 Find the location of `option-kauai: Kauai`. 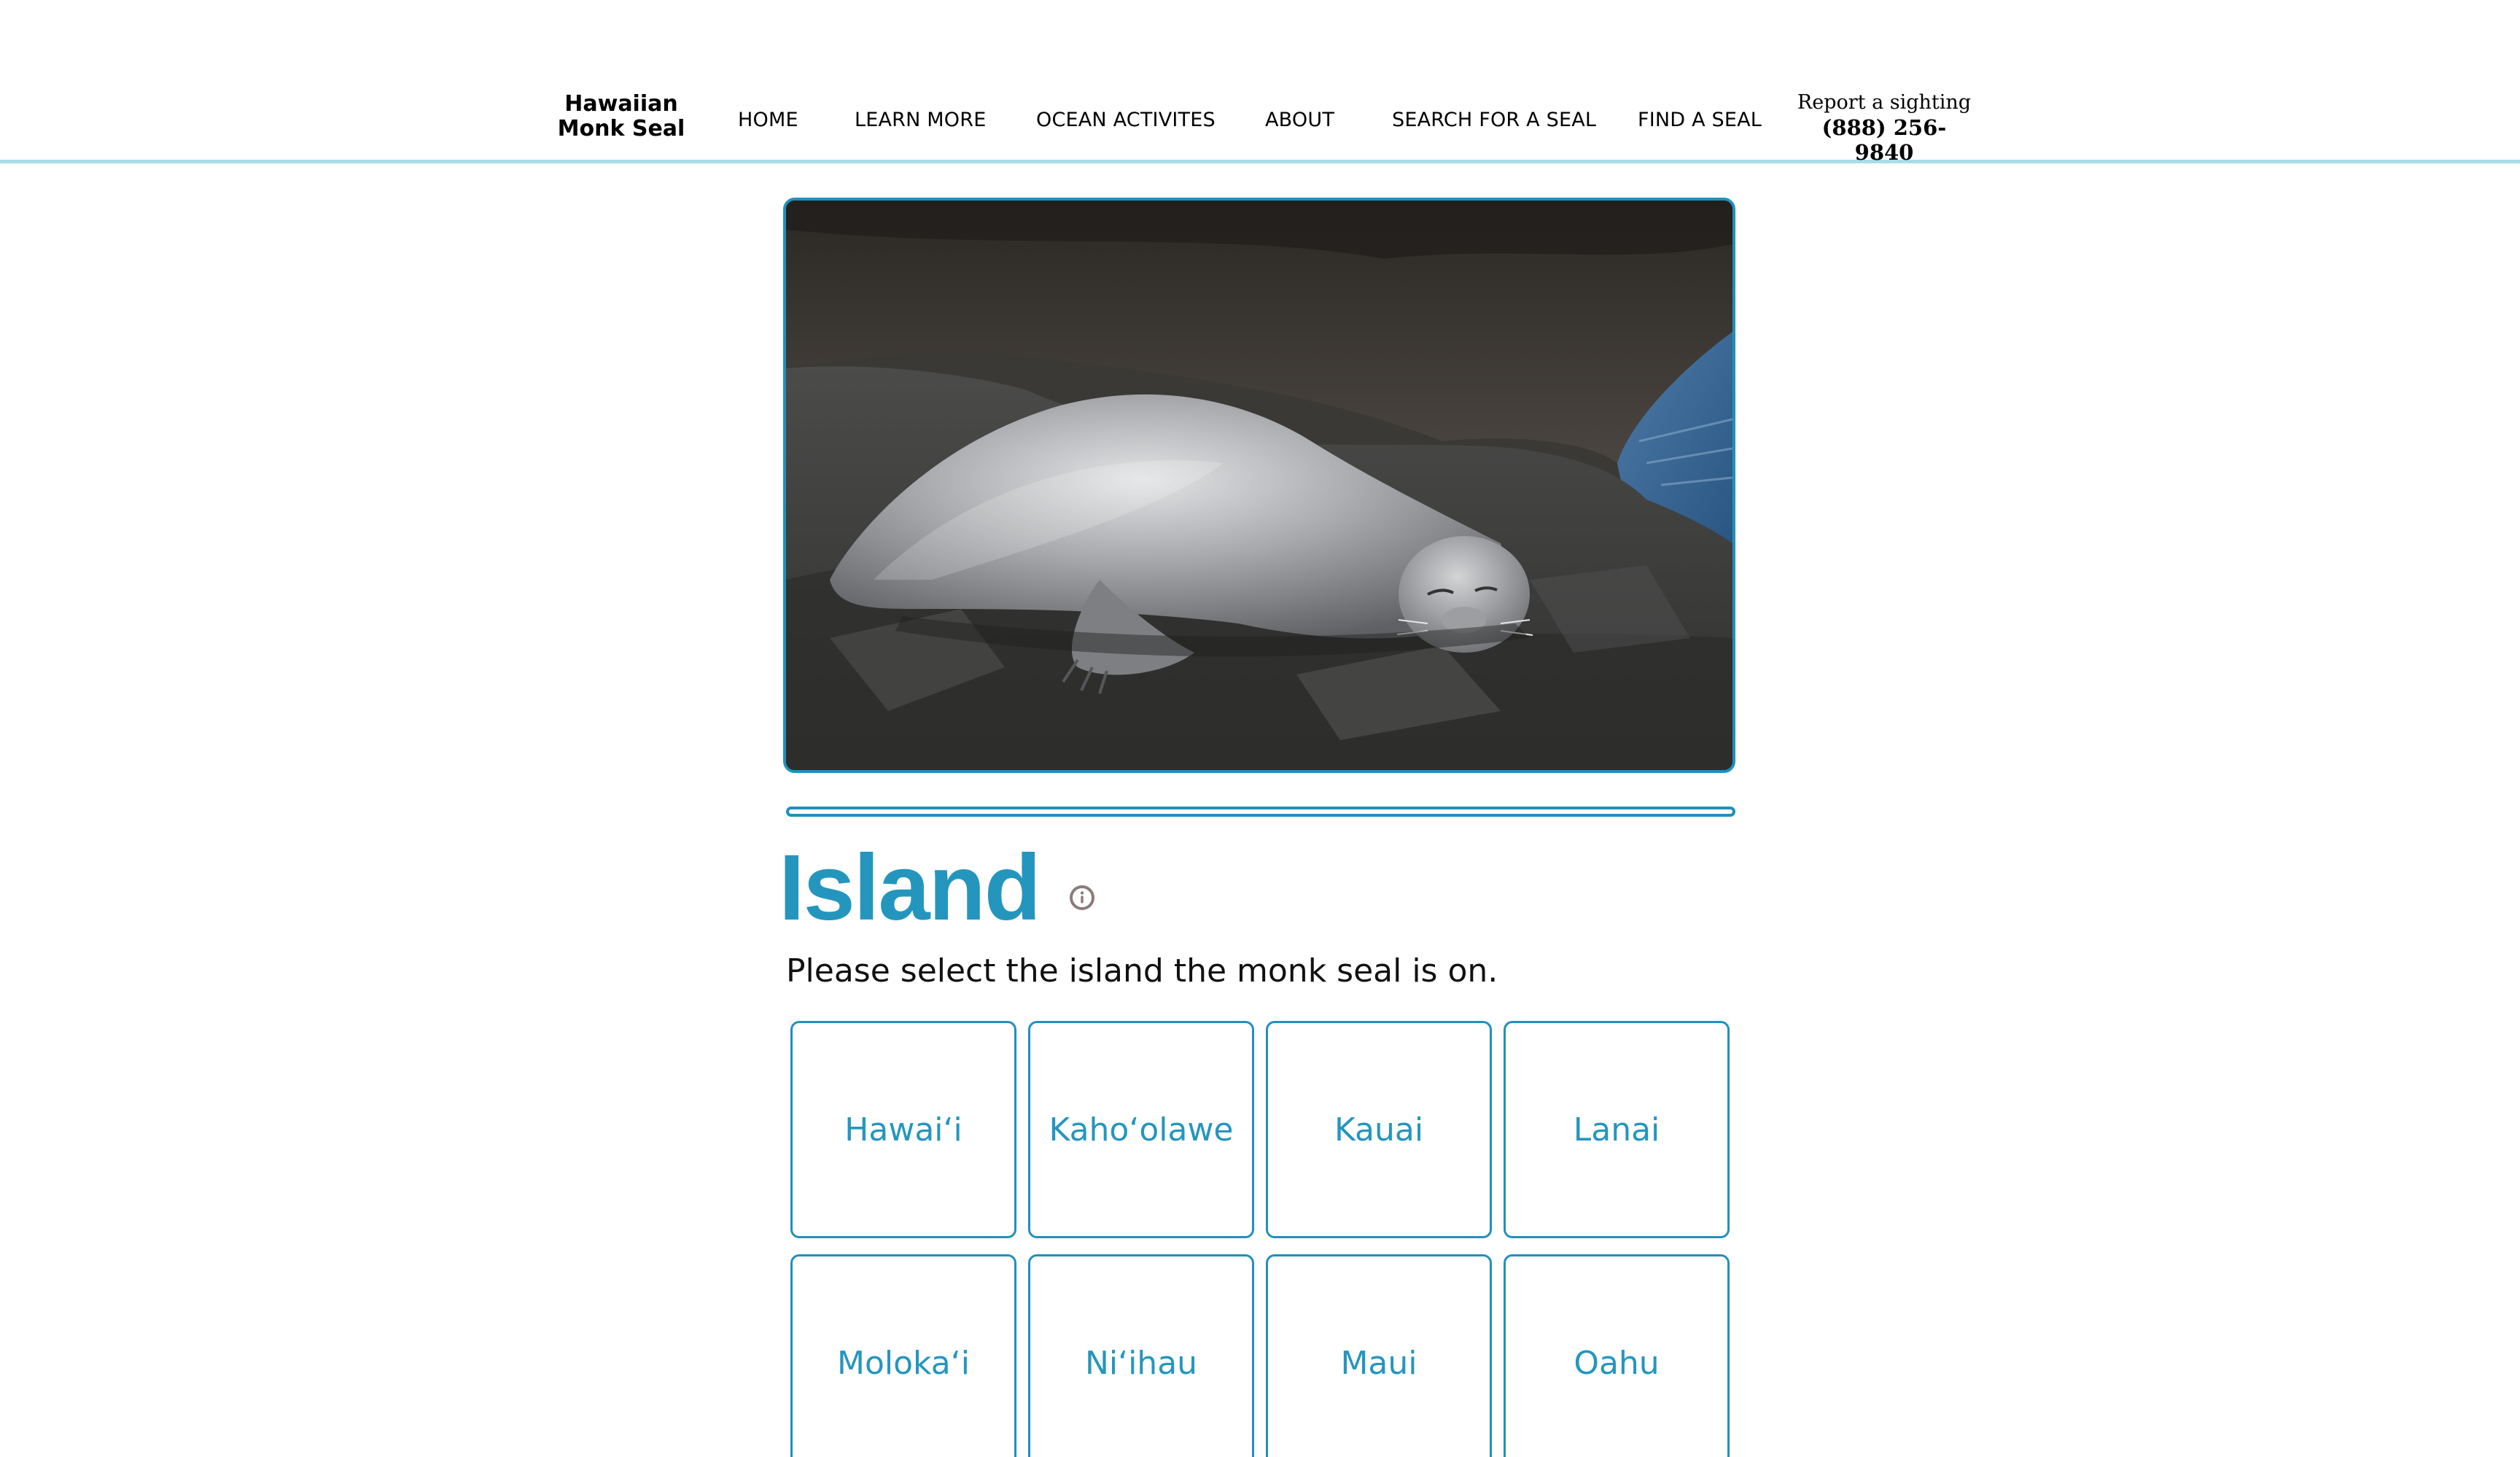

option-kauai: Kauai is located at coordinates (1379, 1129).